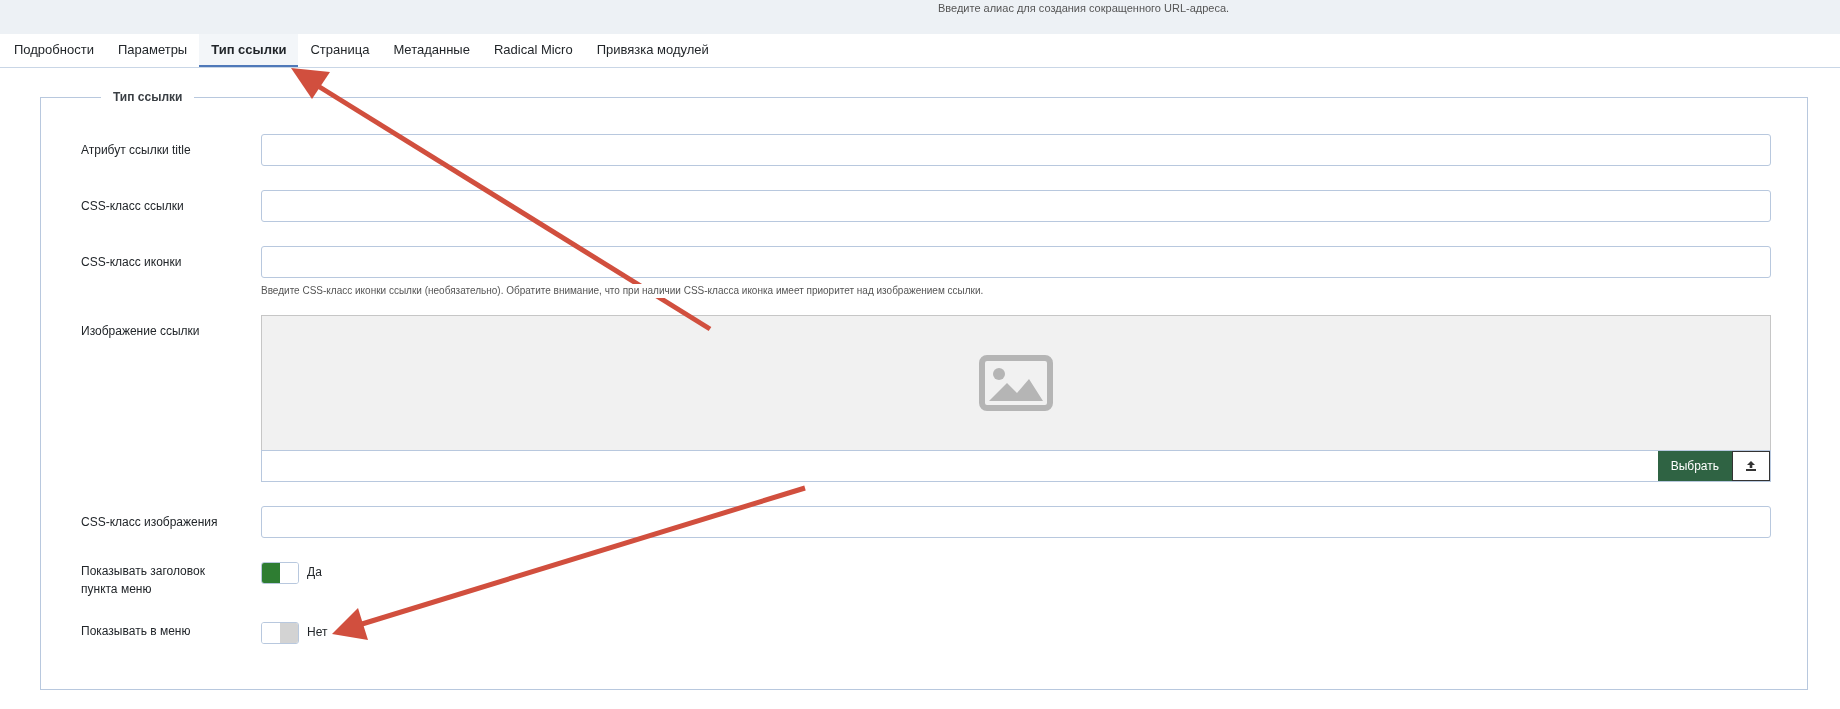 The height and width of the screenshot is (709, 1840). What do you see at coordinates (148, 97) in the screenshot?
I see `fieldset-legend: Тип ссылки` at bounding box center [148, 97].